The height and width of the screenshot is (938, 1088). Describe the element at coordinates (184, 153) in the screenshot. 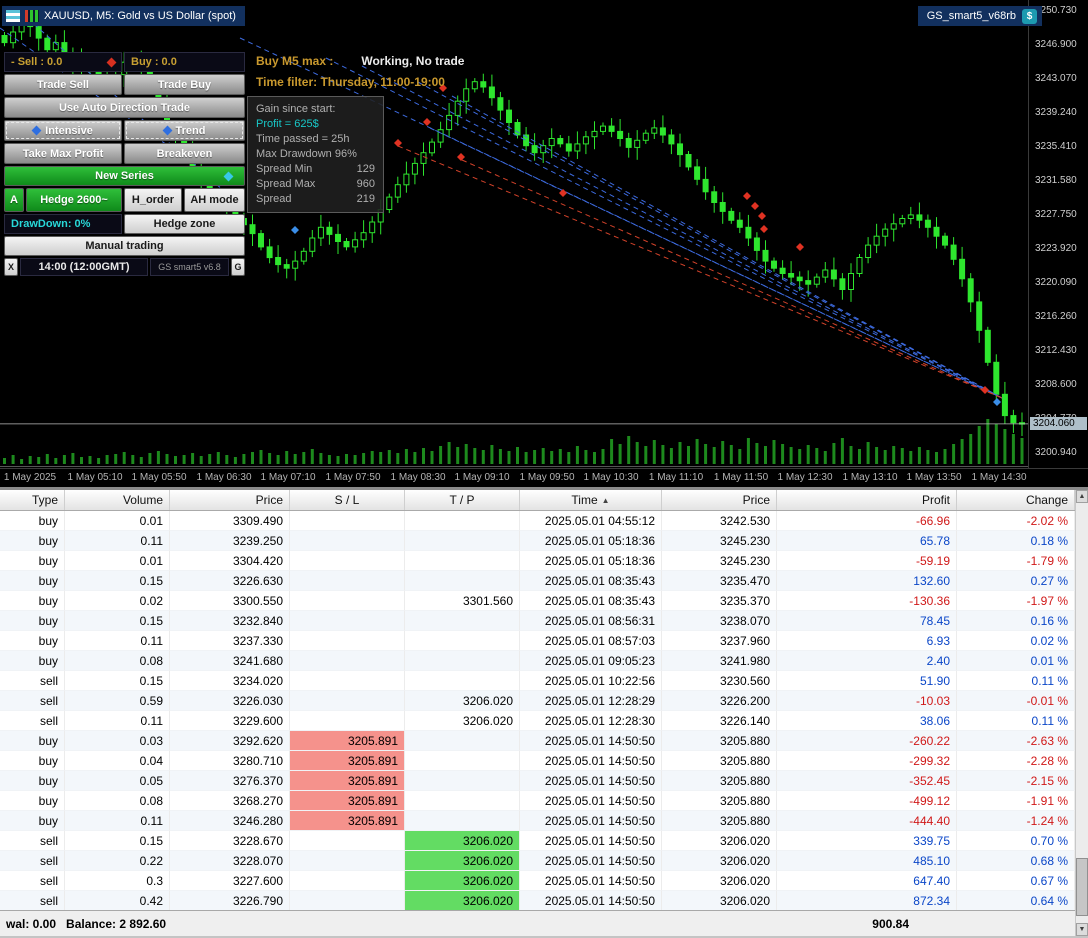

I see `breakeven-button: Breakeven` at that location.